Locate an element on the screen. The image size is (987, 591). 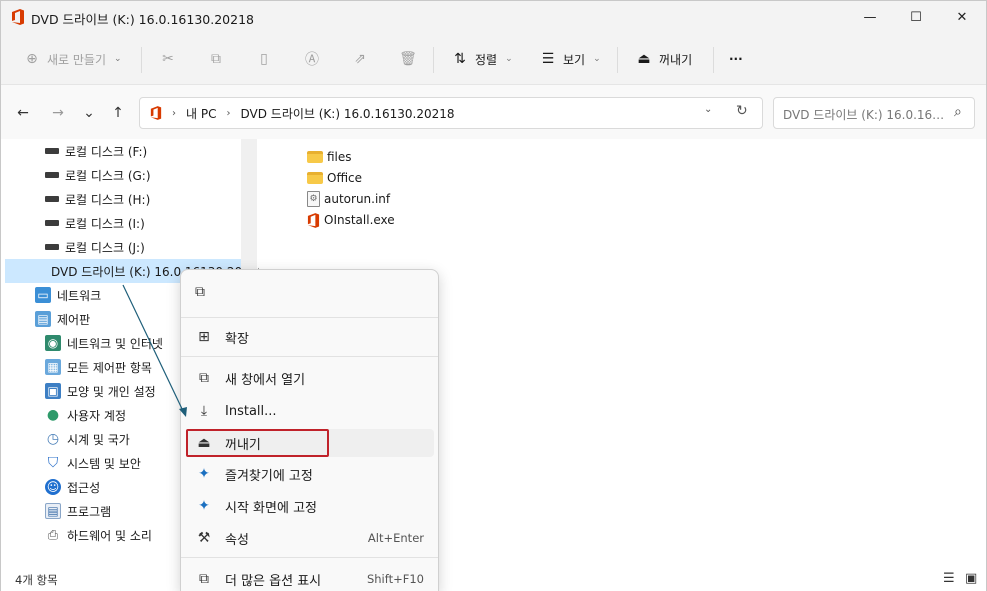
status-bar: 4개 항목 ☰ ▣ is located at coordinates (493, 580).